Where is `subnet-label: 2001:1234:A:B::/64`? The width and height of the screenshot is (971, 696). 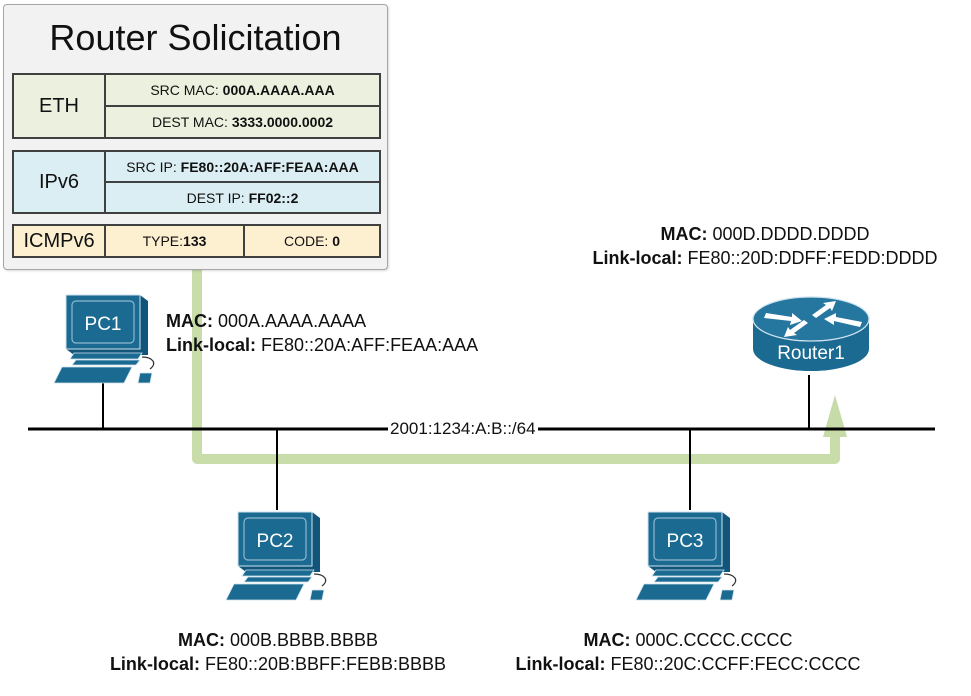
subnet-label: 2001:1234:A:B::/64 is located at coordinates (463, 429).